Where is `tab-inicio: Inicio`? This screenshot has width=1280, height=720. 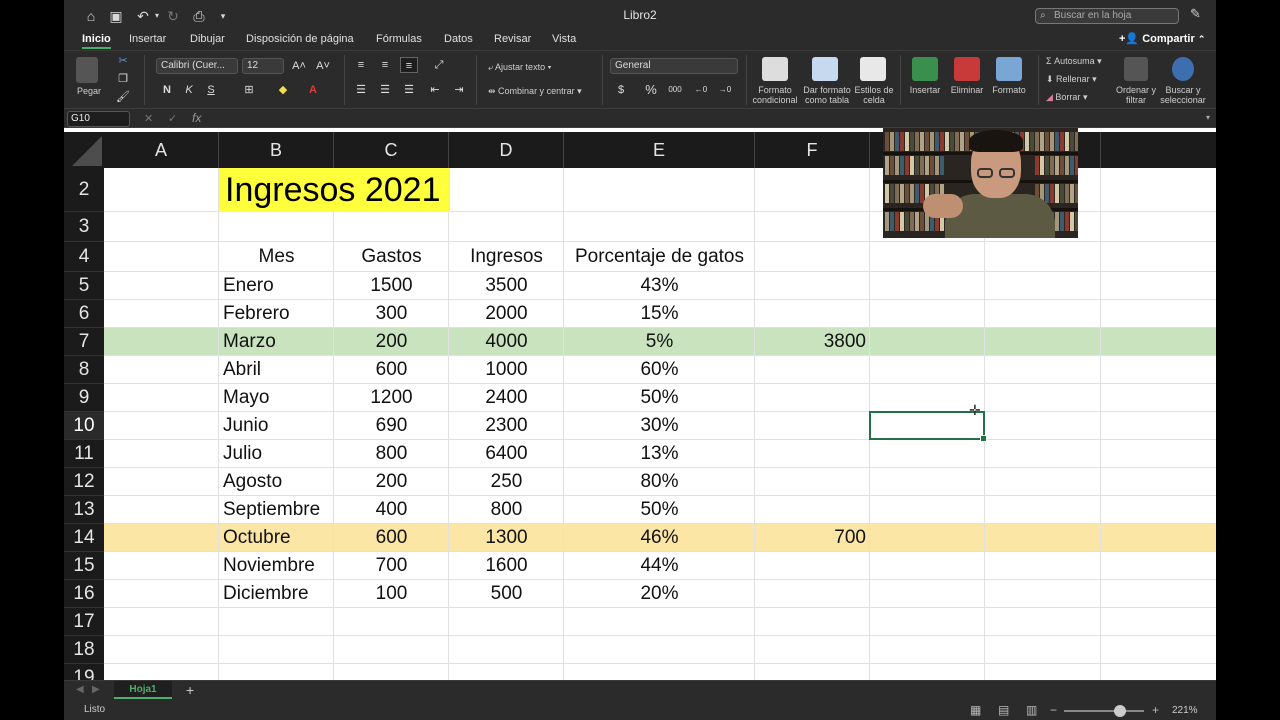 tab-inicio: Inicio is located at coordinates (96, 41).